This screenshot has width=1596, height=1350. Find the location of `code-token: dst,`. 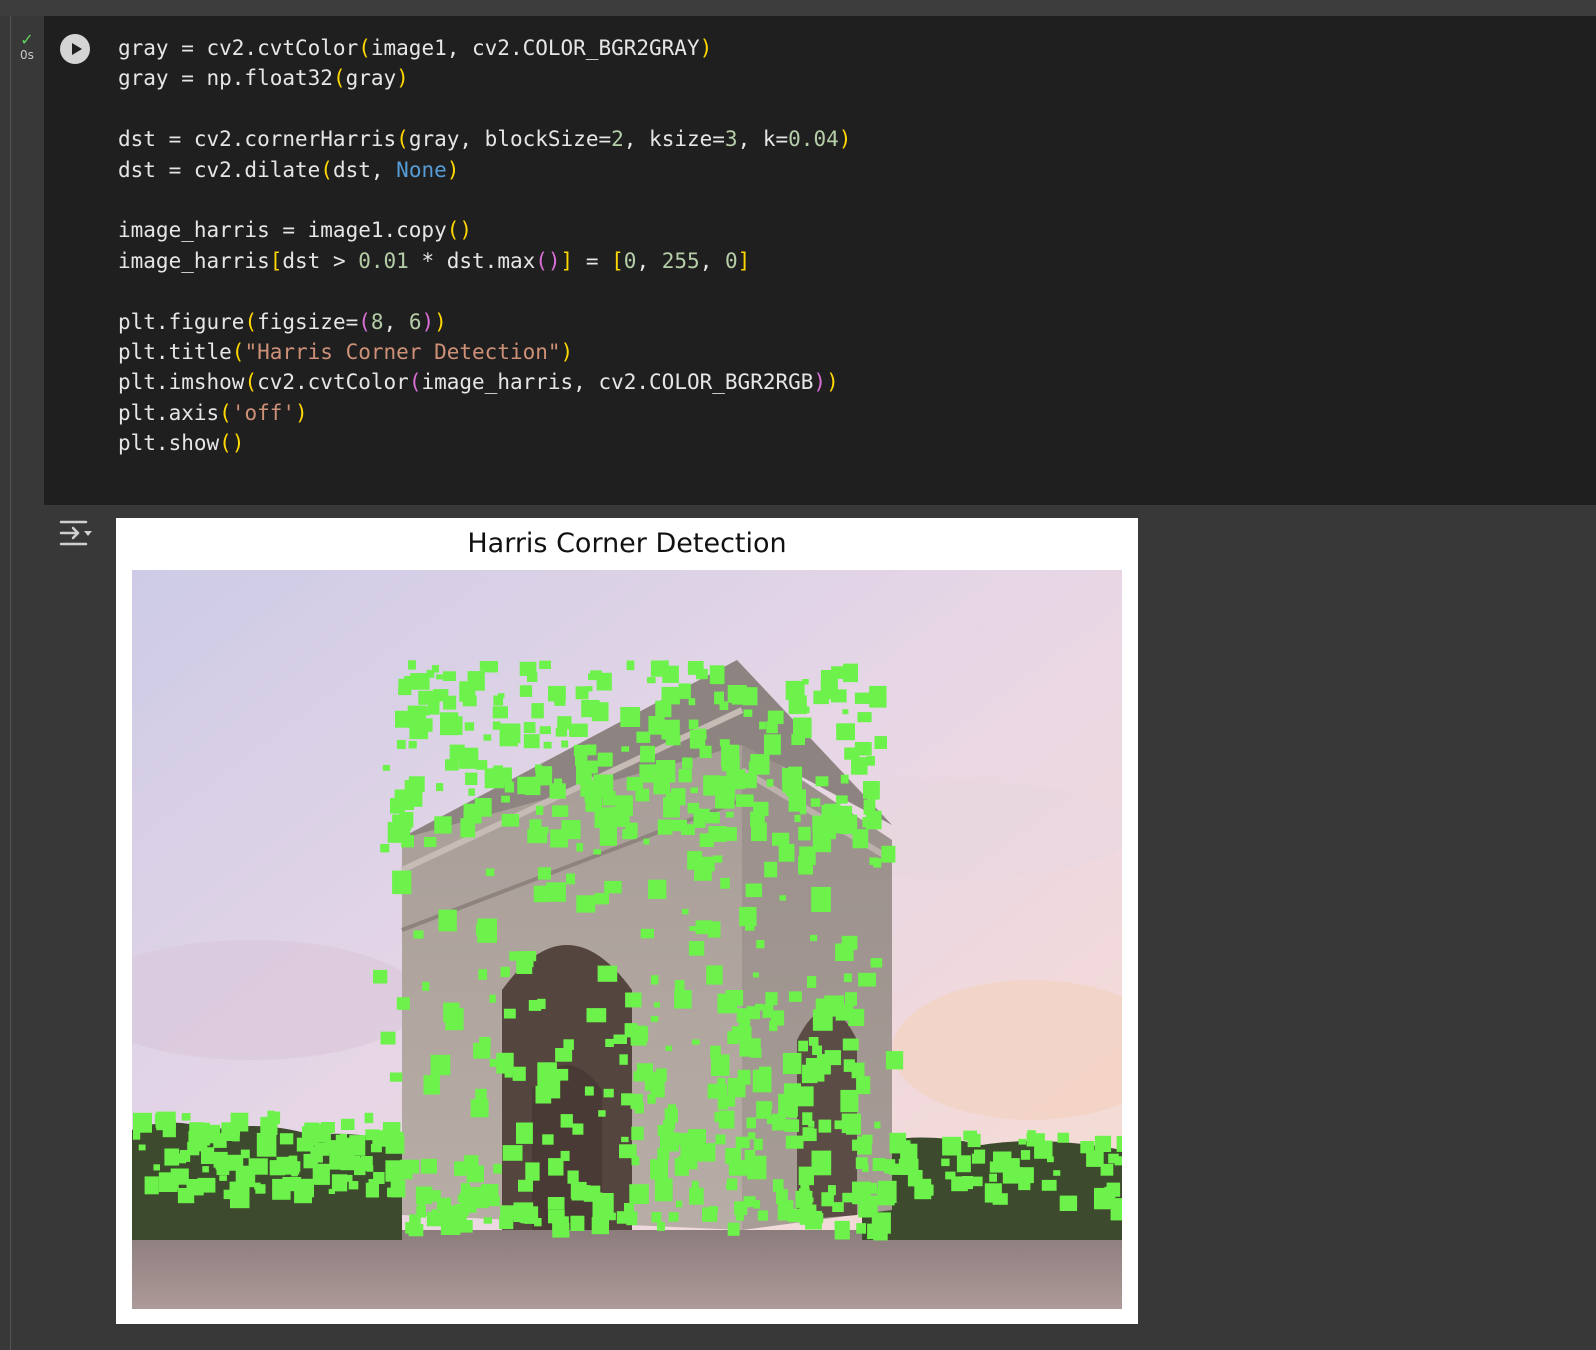

code-token: dst, is located at coordinates (364, 169).